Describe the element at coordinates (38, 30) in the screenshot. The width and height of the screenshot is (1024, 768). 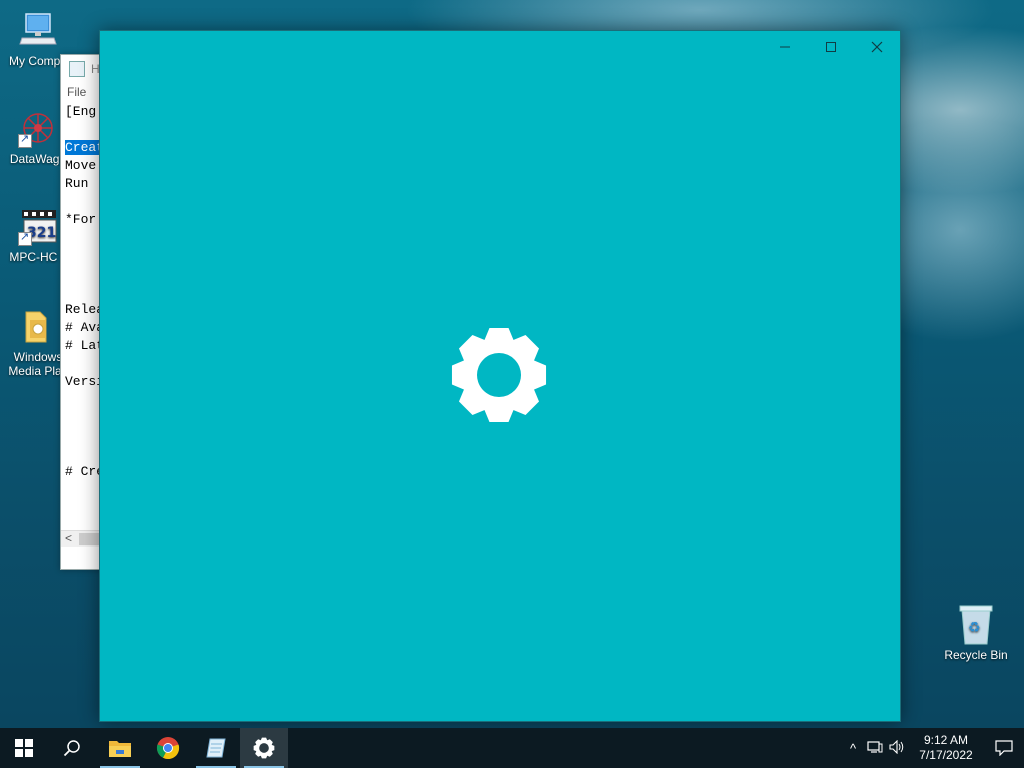
I see `computer-icon` at that location.